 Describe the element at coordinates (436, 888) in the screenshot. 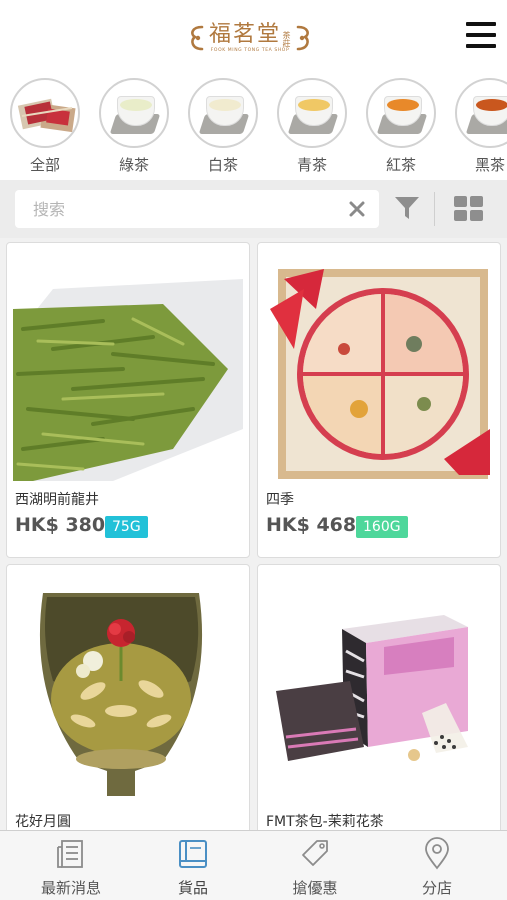

I see `tab-label: 分店` at that location.